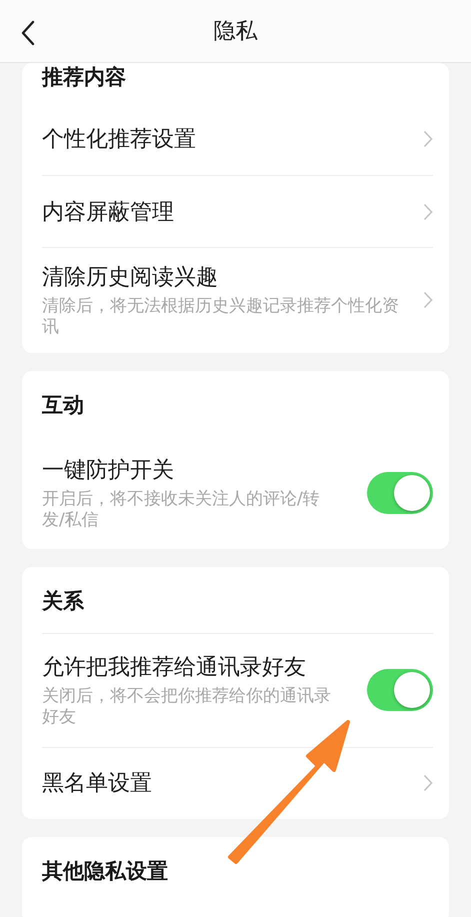 Image resolution: width=471 pixels, height=917 pixels. Describe the element at coordinates (226, 783) in the screenshot. I see `setting-label: 黑名单设置` at that location.